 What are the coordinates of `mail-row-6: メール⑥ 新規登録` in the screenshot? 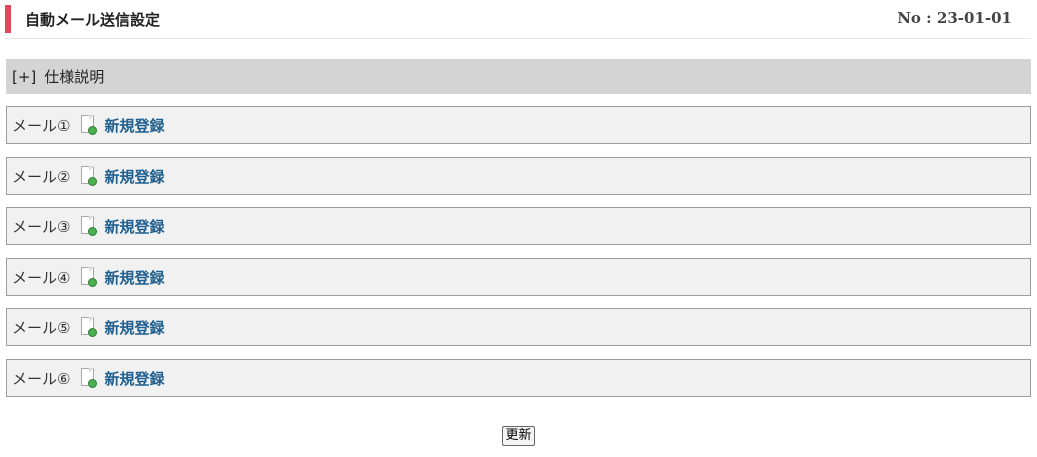 It's located at (518, 378).